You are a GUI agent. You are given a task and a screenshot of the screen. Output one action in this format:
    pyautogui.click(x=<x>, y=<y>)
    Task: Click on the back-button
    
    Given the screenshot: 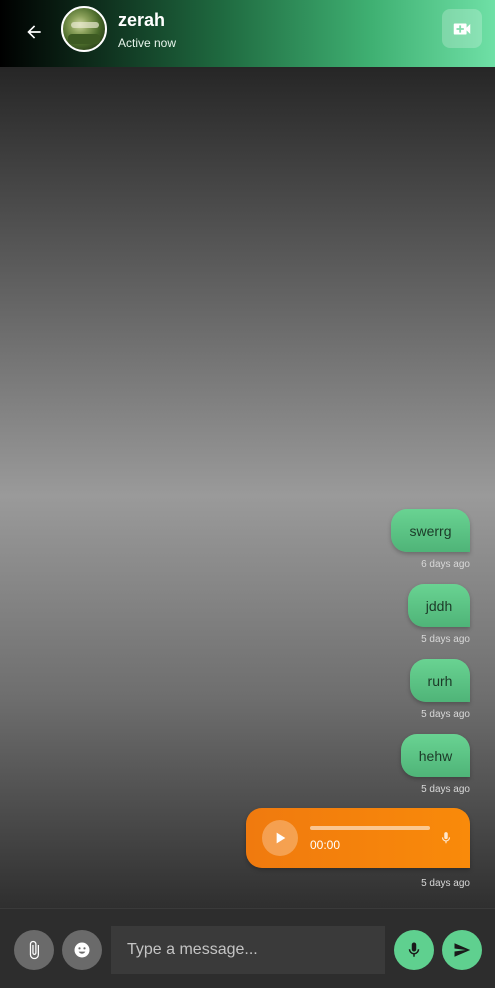 What is the action you would take?
    pyautogui.click(x=34, y=32)
    